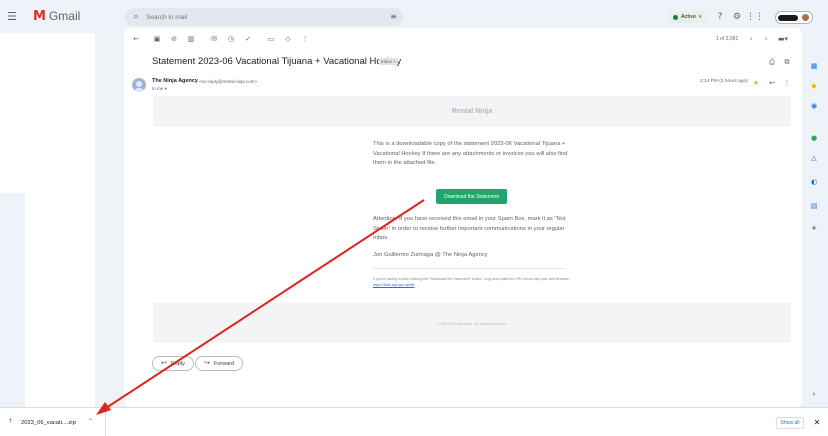  What do you see at coordinates (157, 39) in the screenshot?
I see `archive-icon: ▣` at bounding box center [157, 39].